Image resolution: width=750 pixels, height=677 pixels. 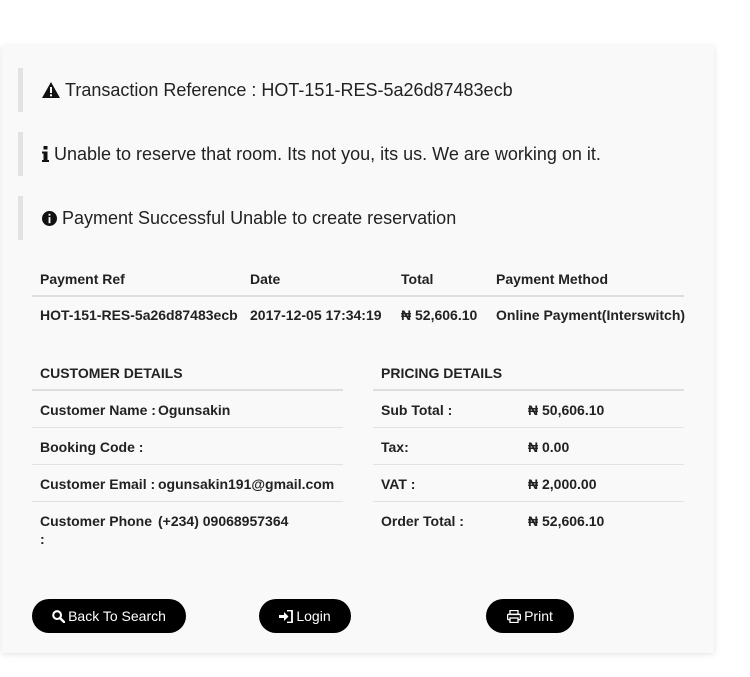 I want to click on print-button: Print, so click(x=530, y=616).